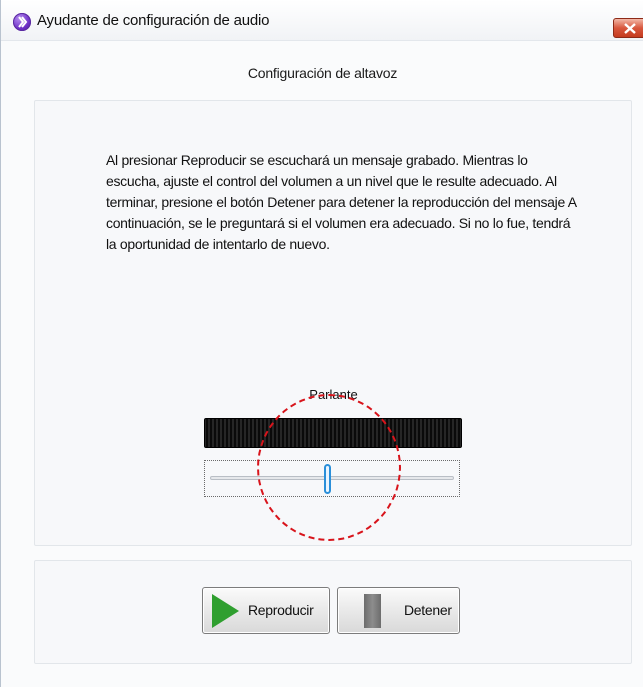 This screenshot has height=687, width=643. What do you see at coordinates (22, 22) in the screenshot?
I see `app-logo-icon` at bounding box center [22, 22].